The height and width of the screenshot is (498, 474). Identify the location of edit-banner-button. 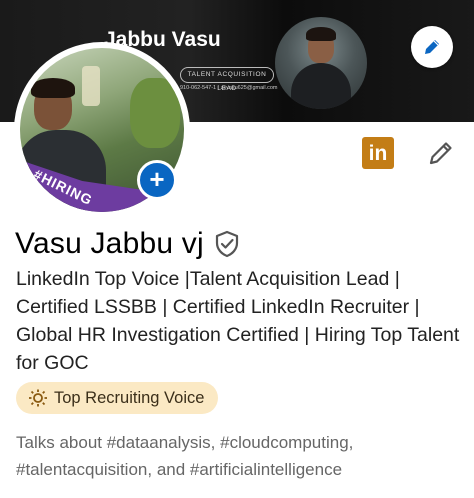
(432, 47).